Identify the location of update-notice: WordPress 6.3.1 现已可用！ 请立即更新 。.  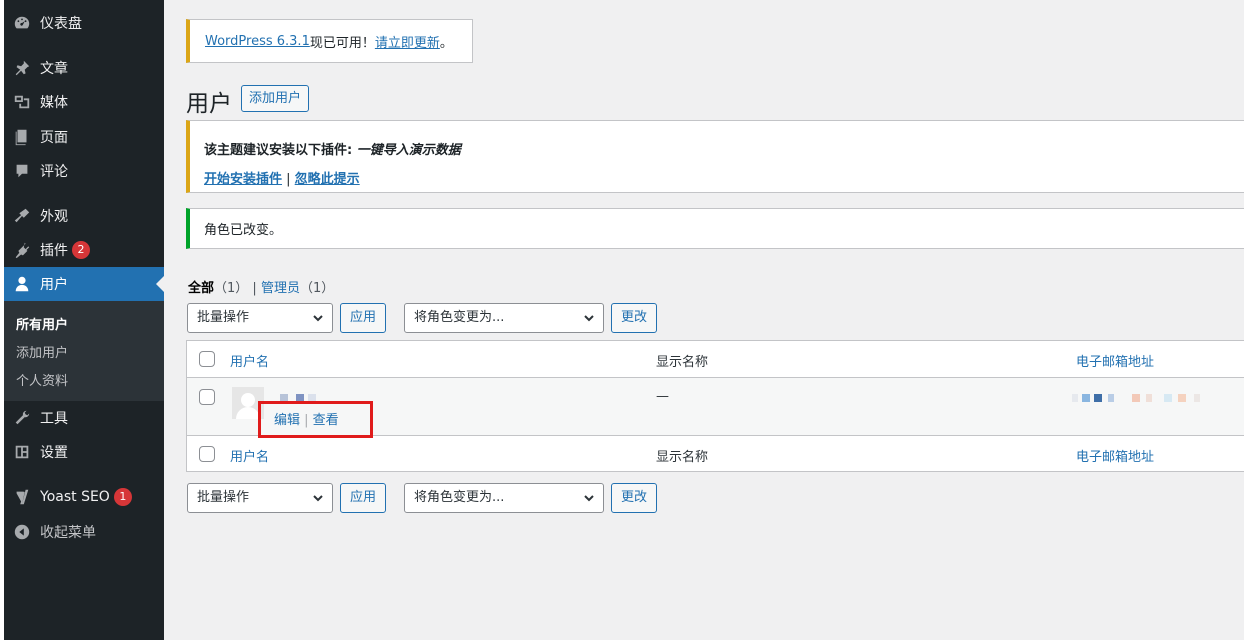
(329, 41).